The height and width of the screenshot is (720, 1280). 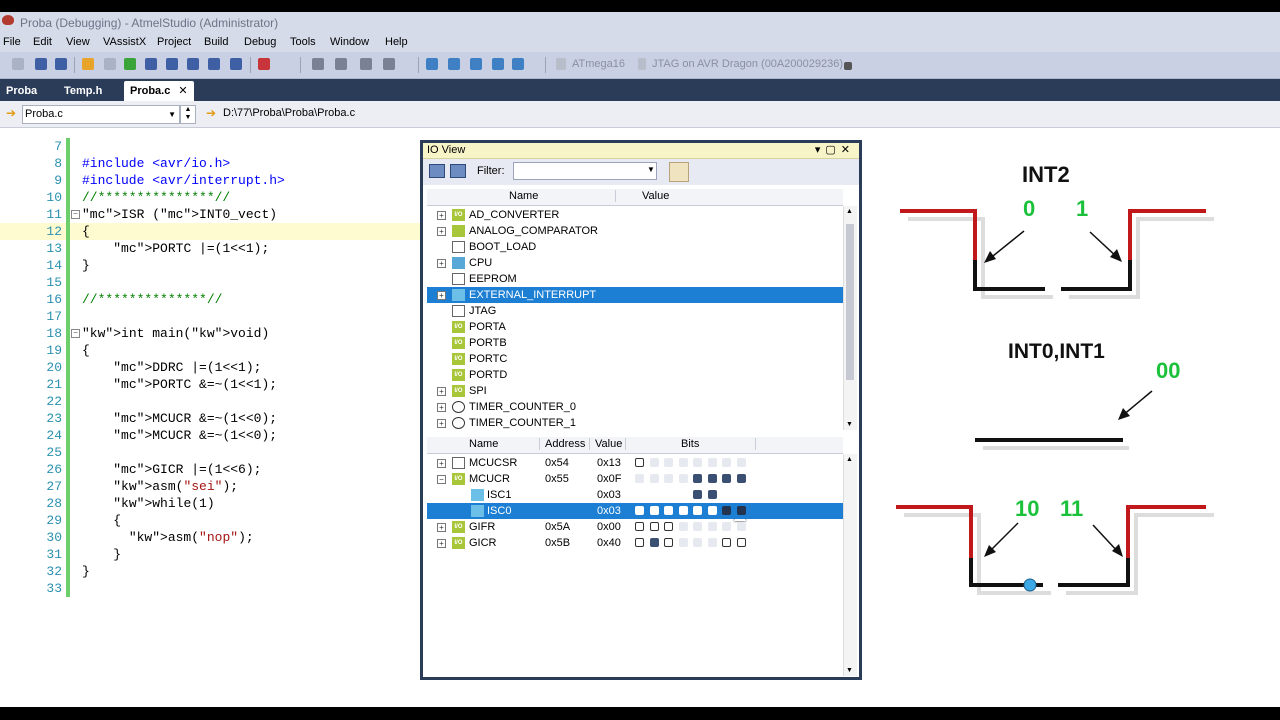 What do you see at coordinates (635, 295) in the screenshot?
I see `module-row: + EXTERNAL_INTERRUPT` at bounding box center [635, 295].